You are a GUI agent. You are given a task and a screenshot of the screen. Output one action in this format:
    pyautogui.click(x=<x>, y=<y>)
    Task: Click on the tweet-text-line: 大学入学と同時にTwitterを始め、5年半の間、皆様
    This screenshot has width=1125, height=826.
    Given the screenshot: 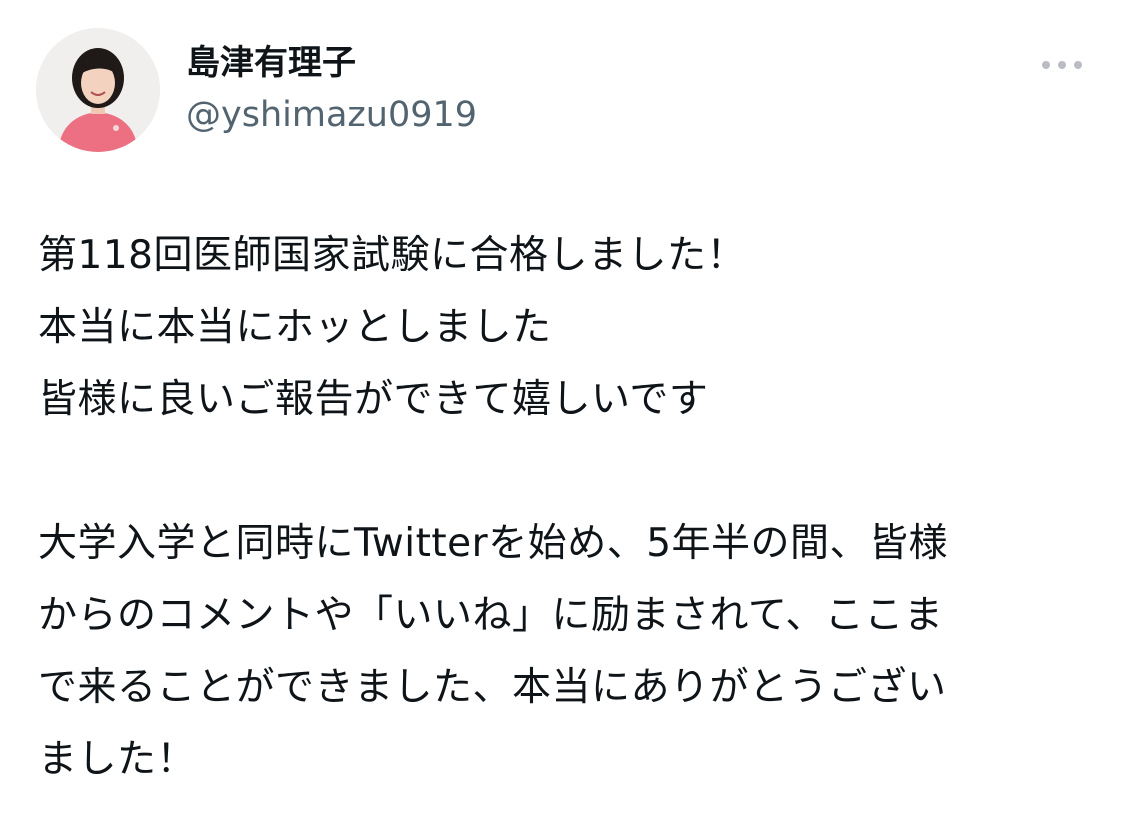 What is the action you would take?
    pyautogui.click(x=493, y=543)
    